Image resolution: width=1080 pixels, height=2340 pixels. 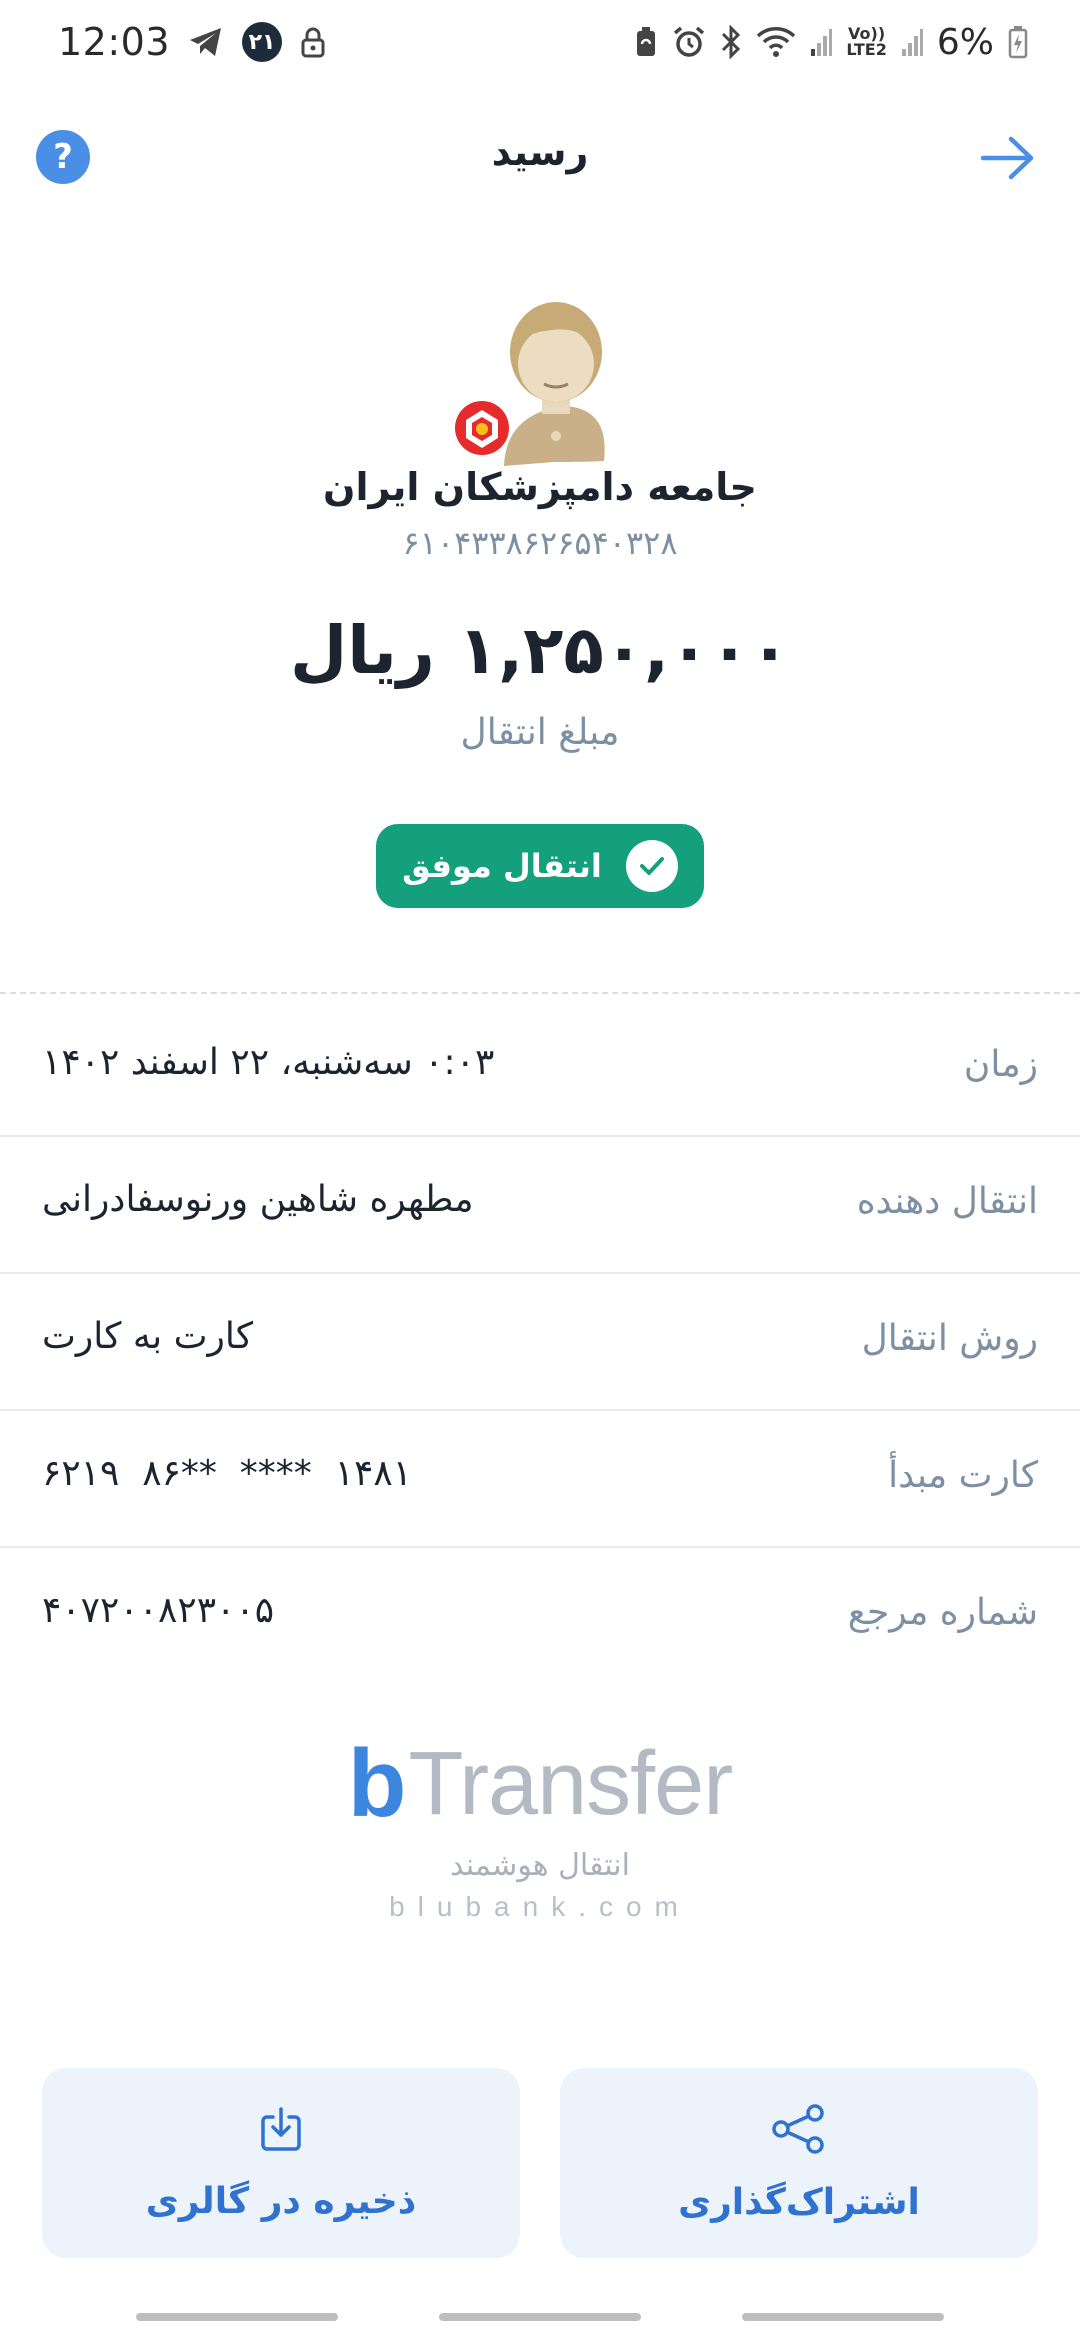 What do you see at coordinates (1018, 42) in the screenshot?
I see `battery-charging-icon` at bounding box center [1018, 42].